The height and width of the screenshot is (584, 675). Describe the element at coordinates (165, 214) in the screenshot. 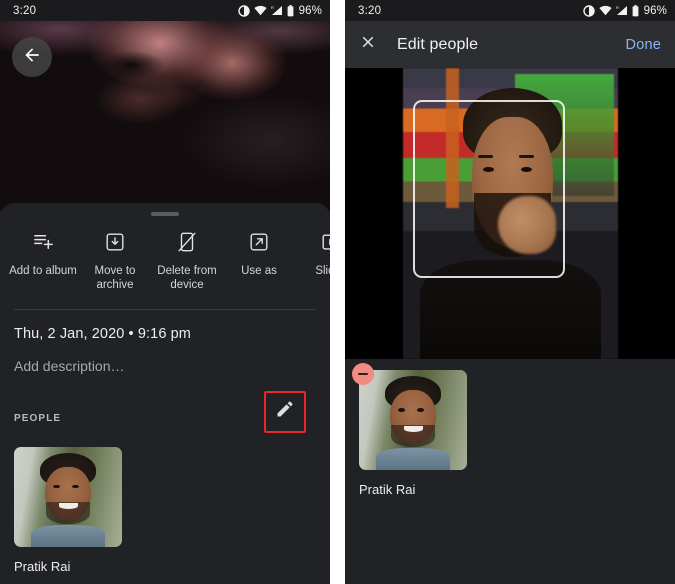

I see `sheet-drag-handle` at that location.